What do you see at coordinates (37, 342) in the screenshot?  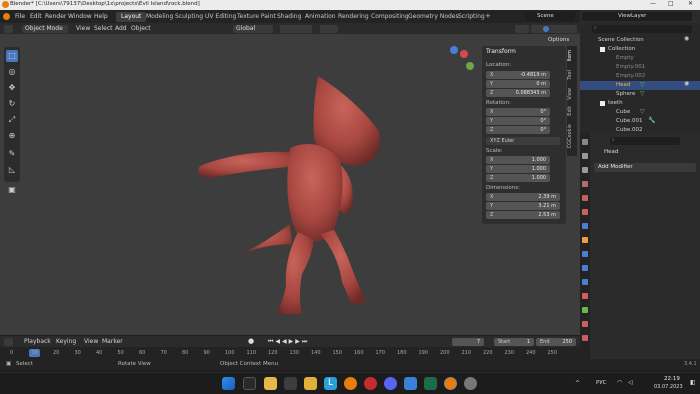 I see `menu-playback: Playback` at bounding box center [37, 342].